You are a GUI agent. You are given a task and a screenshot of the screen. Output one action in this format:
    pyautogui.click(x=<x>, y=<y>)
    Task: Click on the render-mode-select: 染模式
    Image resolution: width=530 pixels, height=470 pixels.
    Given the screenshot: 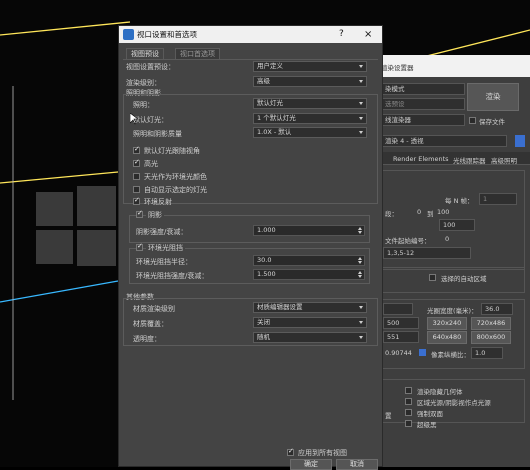 What is the action you would take?
    pyautogui.click(x=423, y=89)
    